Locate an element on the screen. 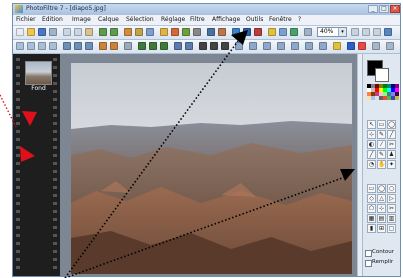  mosaic-icon is located at coordinates (225, 46).